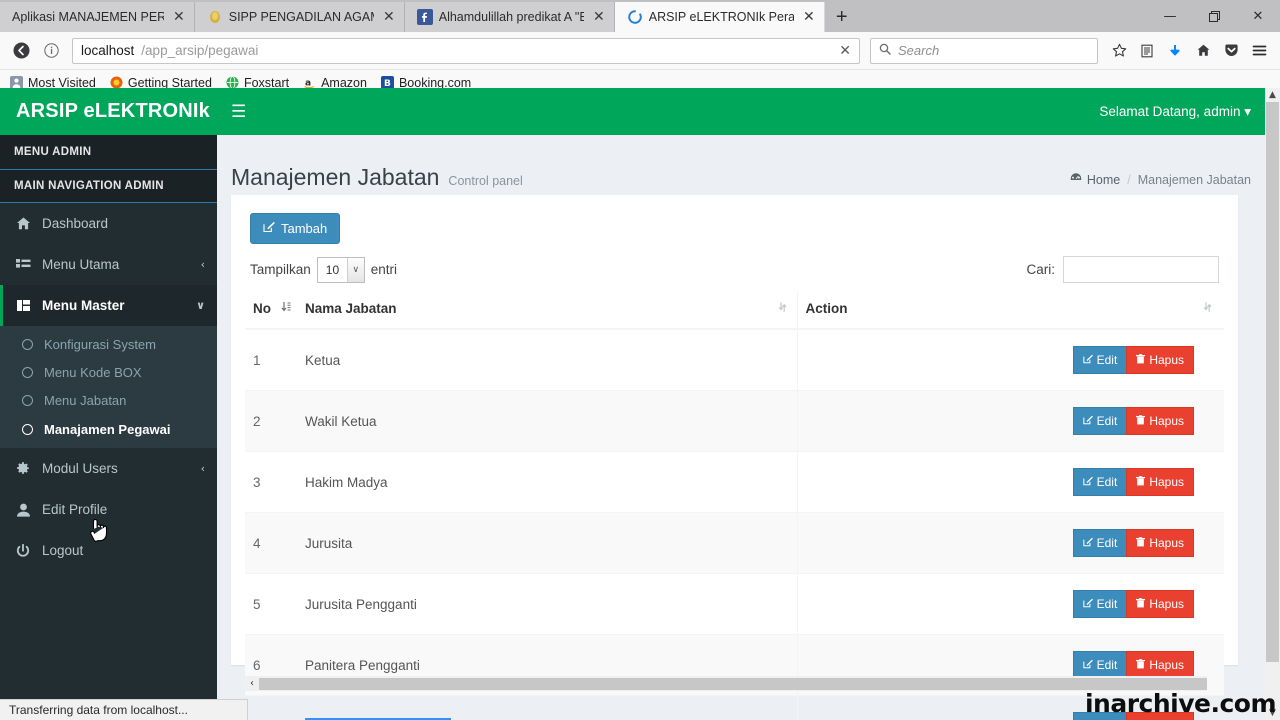 The image size is (1280, 720). Describe the element at coordinates (108, 111) in the screenshot. I see `app-brand: ARSIP eLEKTRONIk` at that location.